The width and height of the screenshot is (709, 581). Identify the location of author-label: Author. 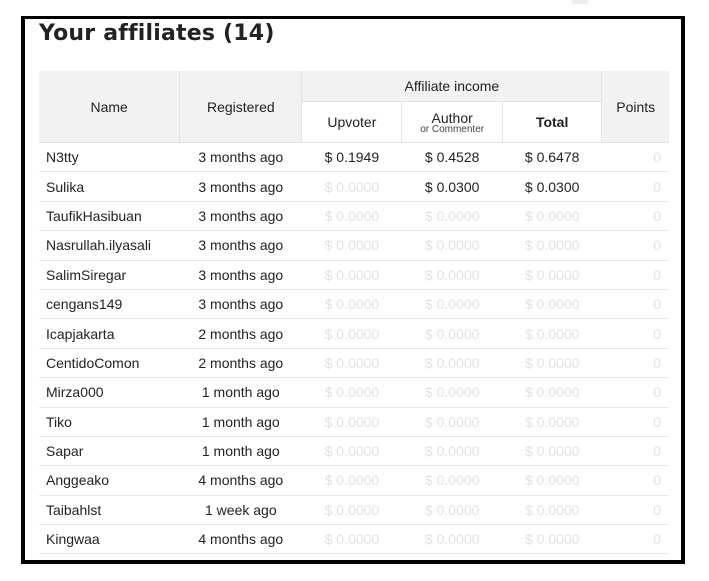
(452, 118).